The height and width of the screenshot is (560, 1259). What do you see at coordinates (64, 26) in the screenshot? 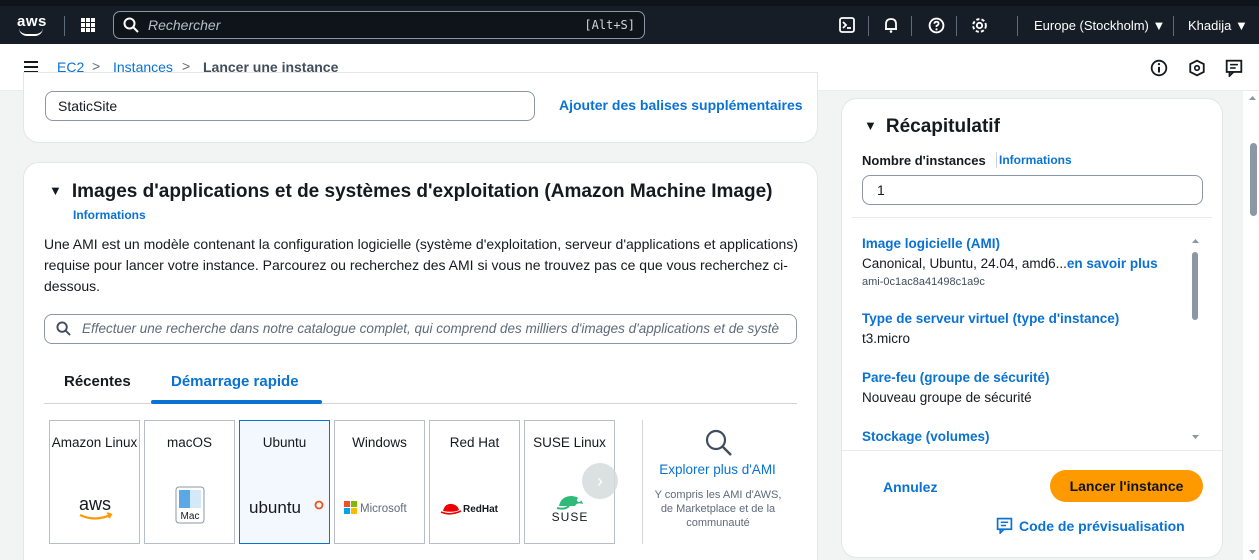
I see `nav-divider` at bounding box center [64, 26].